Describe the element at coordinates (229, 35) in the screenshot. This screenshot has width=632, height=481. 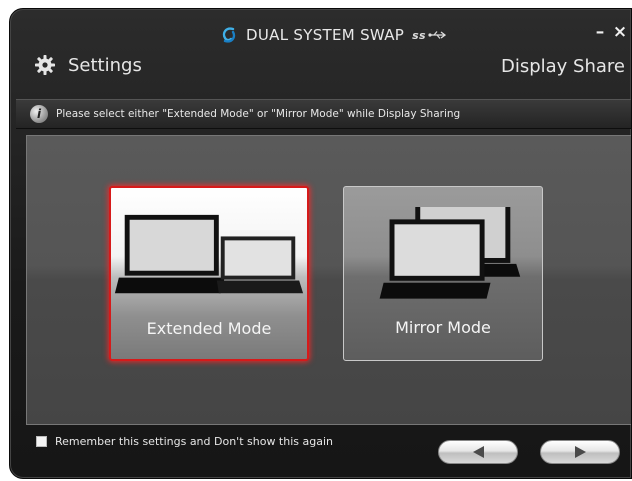
I see `swap-logo-icon` at that location.